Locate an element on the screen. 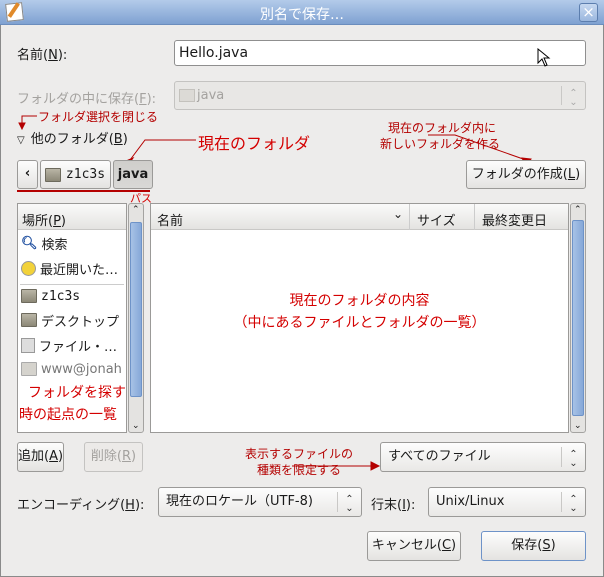 This screenshot has height=577, width=604. filesystem-icon is located at coordinates (28, 345).